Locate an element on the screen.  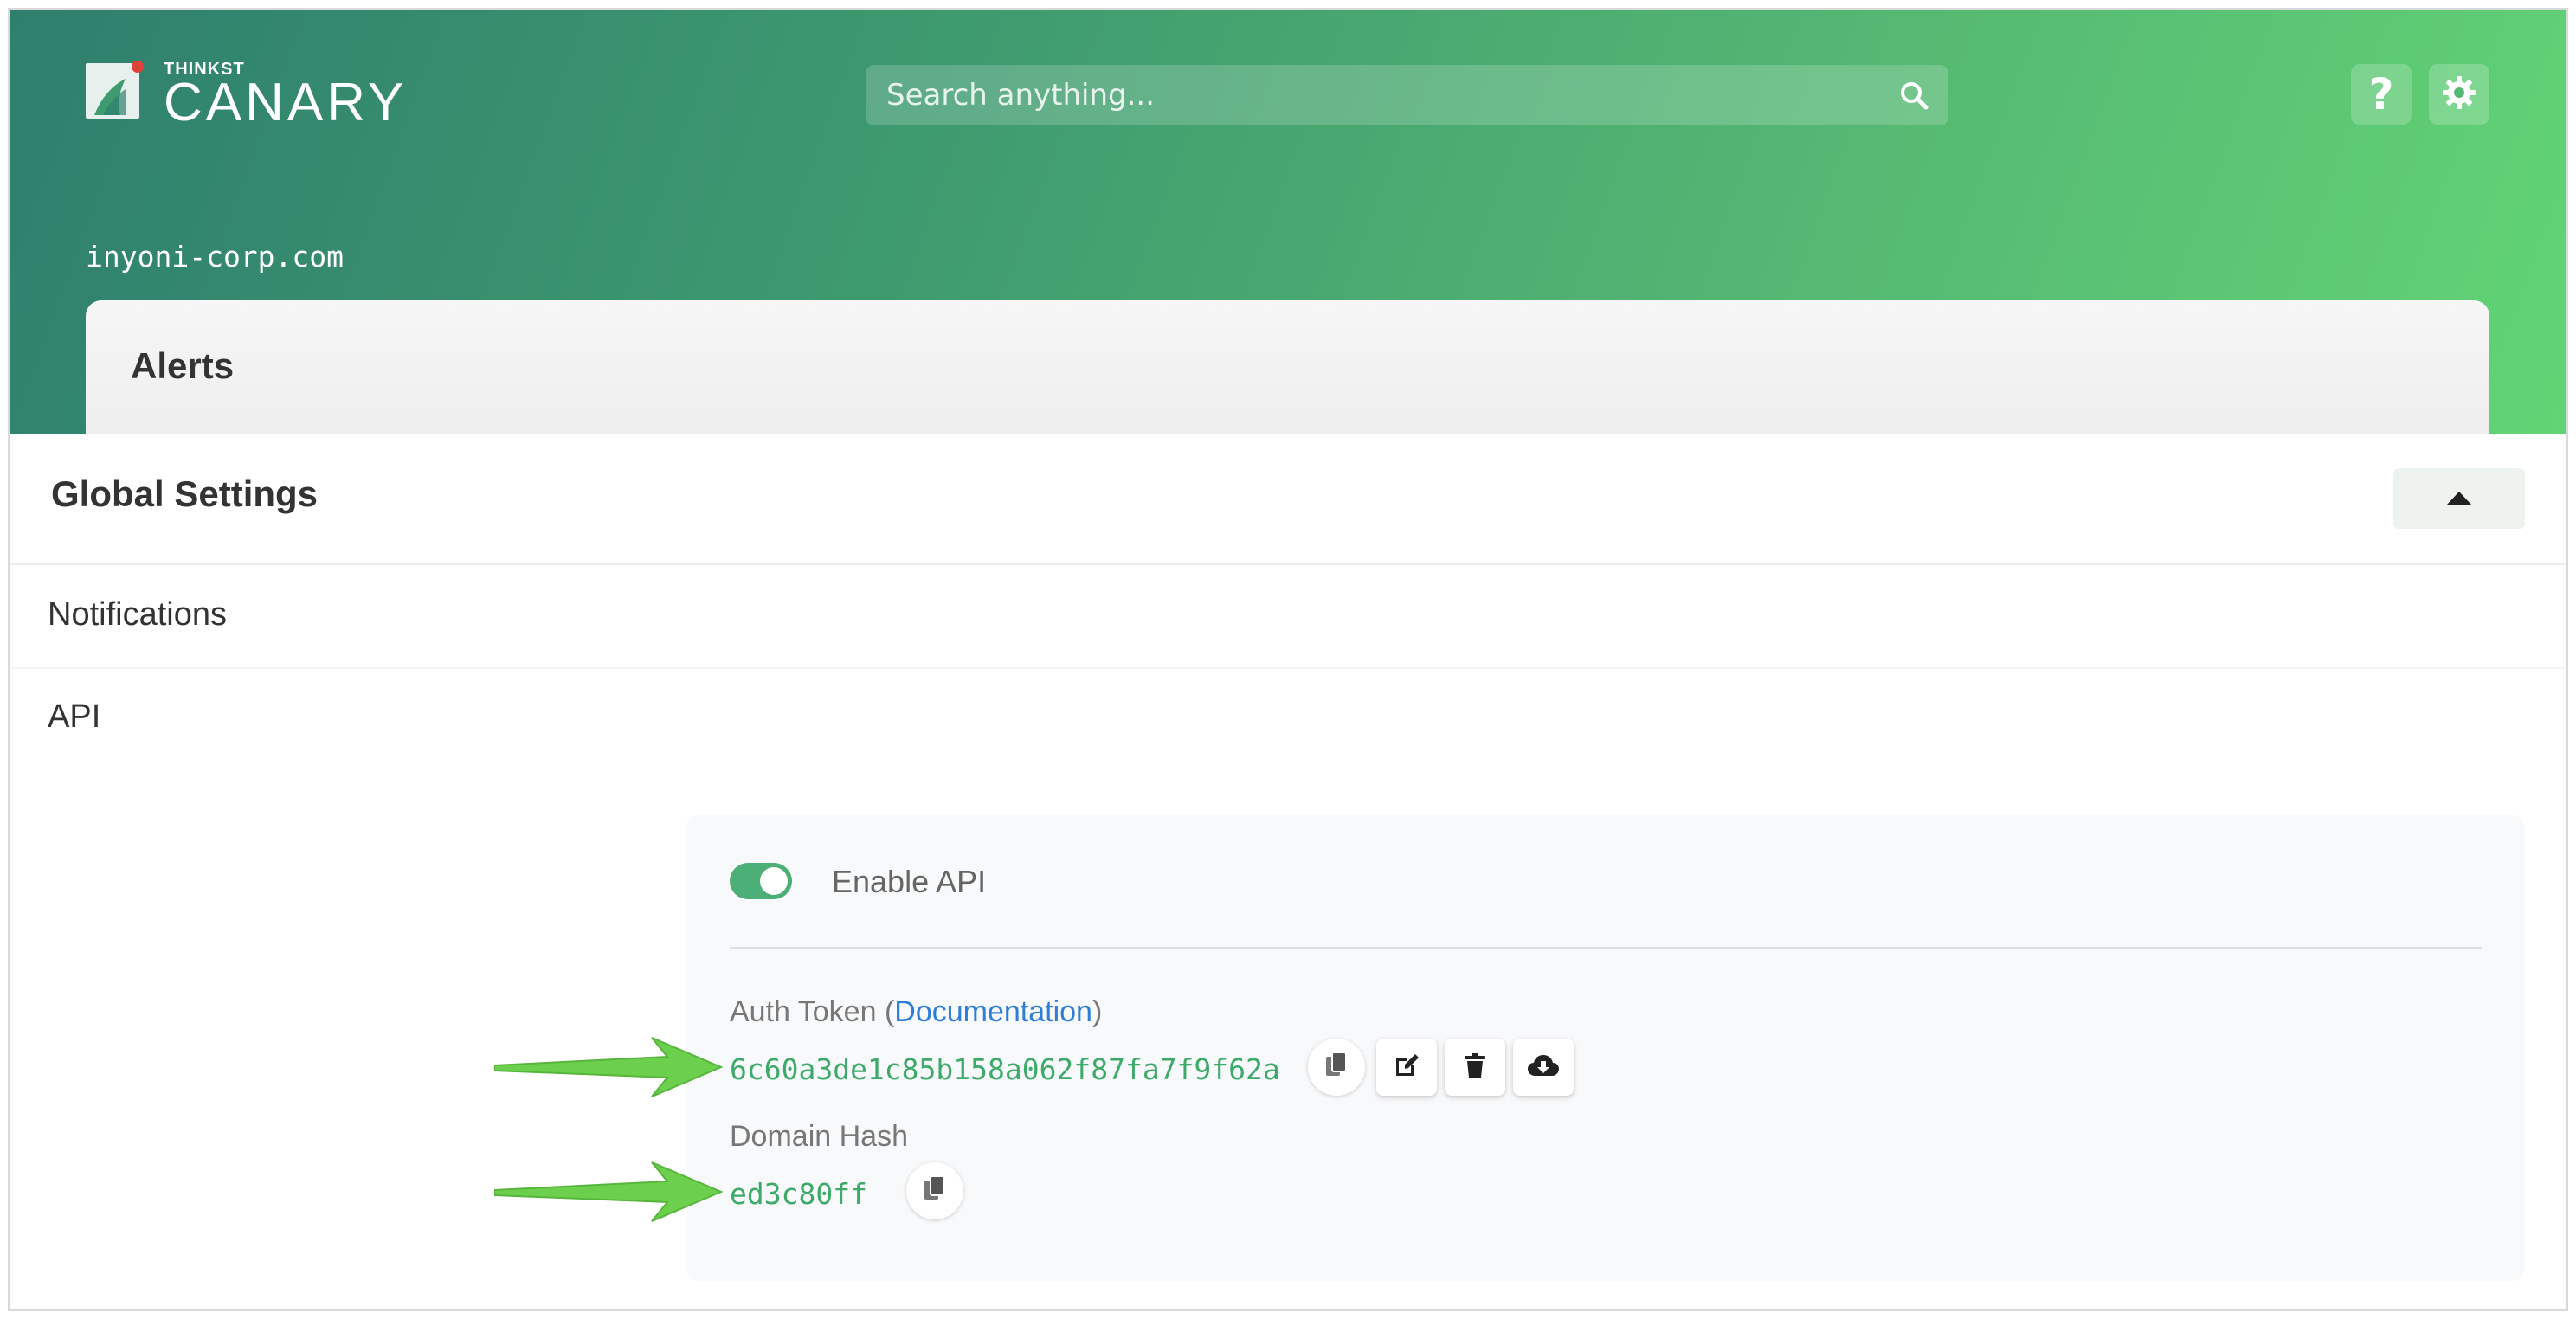
auth-token-label: Auth Token (Documentation) is located at coordinates (916, 1012).